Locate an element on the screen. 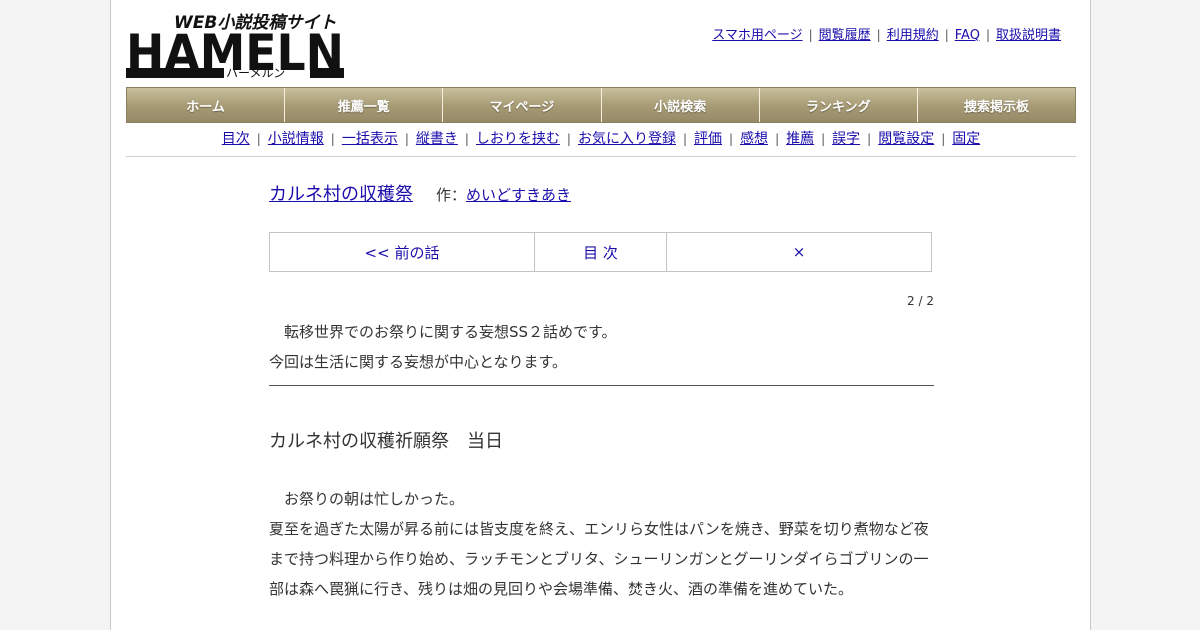  nav-ranking: ランキング is located at coordinates (838, 105).